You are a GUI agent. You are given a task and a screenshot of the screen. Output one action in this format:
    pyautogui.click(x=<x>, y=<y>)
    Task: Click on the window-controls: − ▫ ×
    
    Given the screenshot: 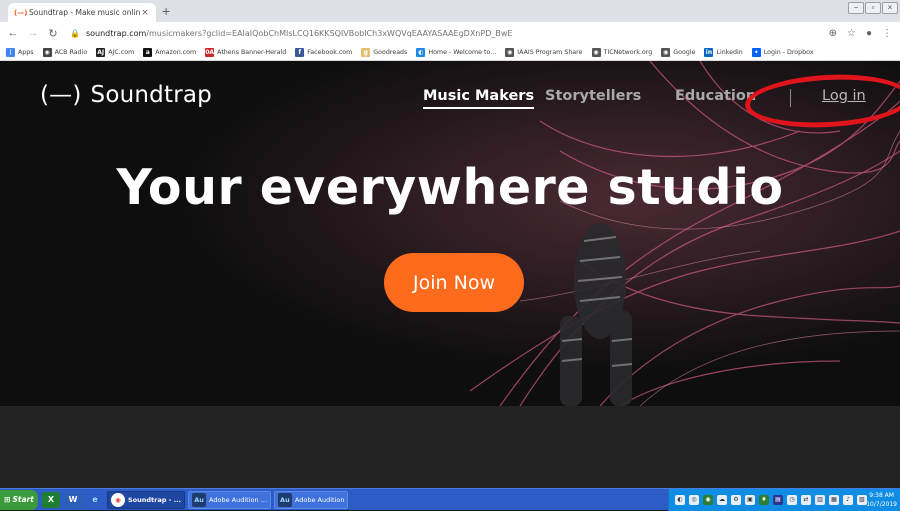 What is the action you would take?
    pyautogui.click(x=873, y=8)
    